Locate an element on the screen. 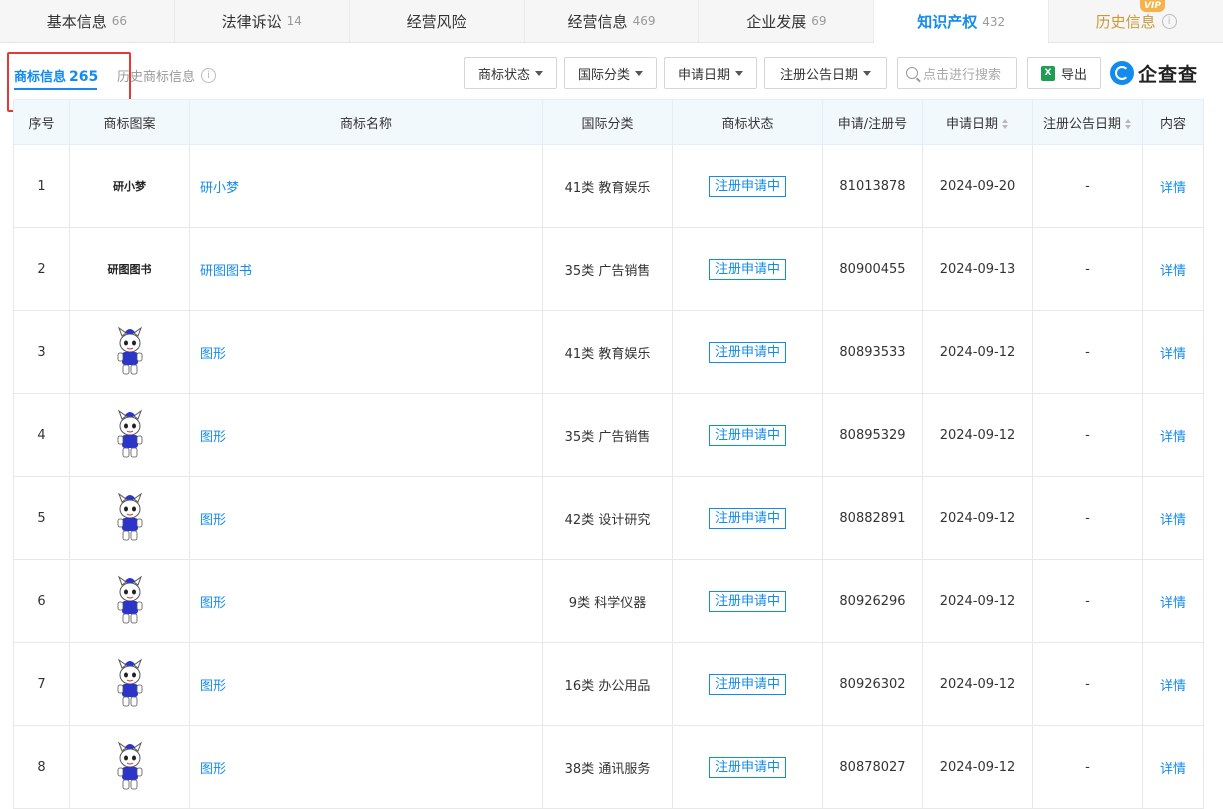 The height and width of the screenshot is (809, 1223). qichacha-logo: 企查查 is located at coordinates (1154, 73).